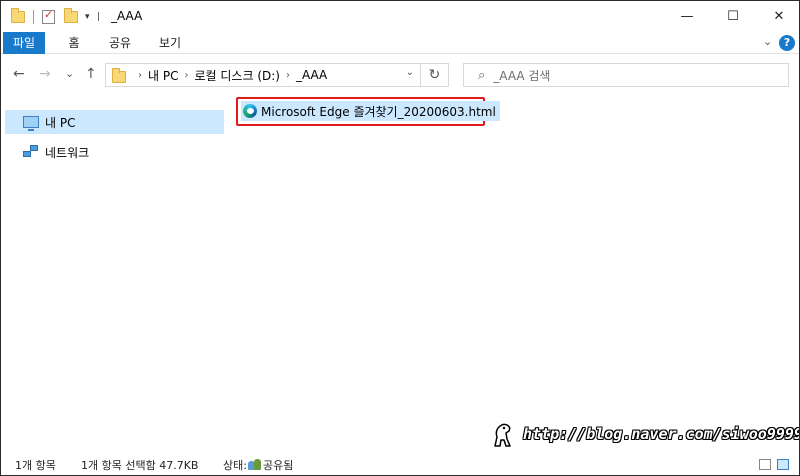  I want to click on folder-icon, so click(18, 17).